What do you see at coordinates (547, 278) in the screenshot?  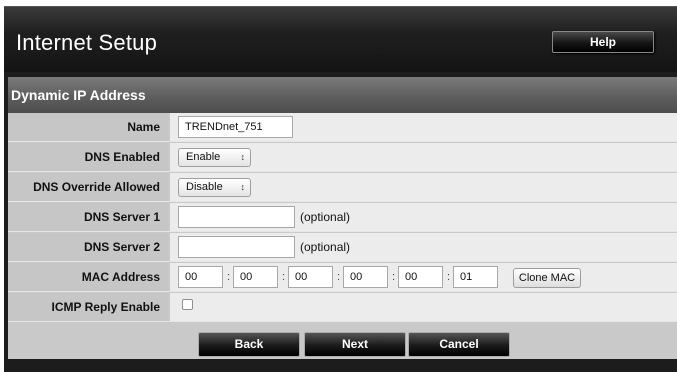 I see `clone-mac-button: Clone MAC` at bounding box center [547, 278].